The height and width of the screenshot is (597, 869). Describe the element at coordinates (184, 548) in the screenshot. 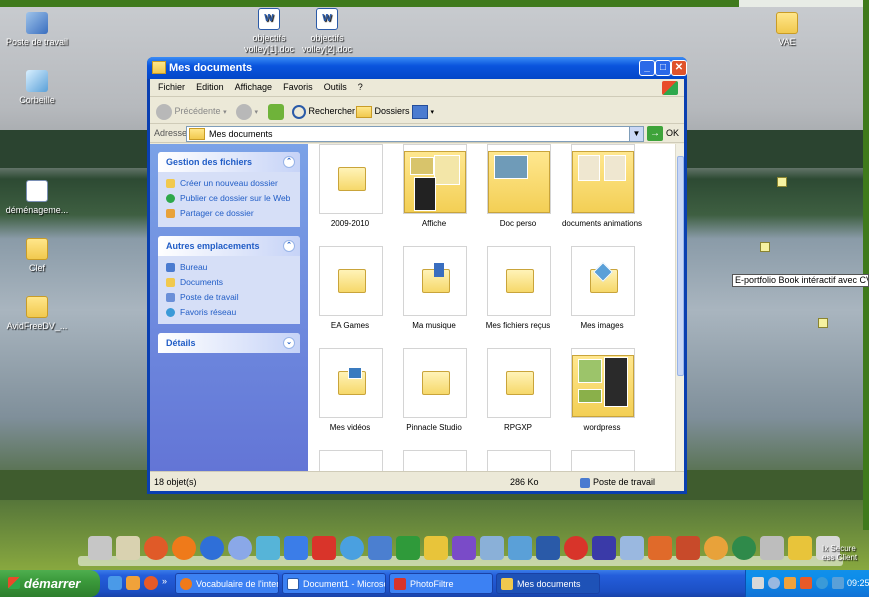

I see `dock-firefox-icon` at that location.